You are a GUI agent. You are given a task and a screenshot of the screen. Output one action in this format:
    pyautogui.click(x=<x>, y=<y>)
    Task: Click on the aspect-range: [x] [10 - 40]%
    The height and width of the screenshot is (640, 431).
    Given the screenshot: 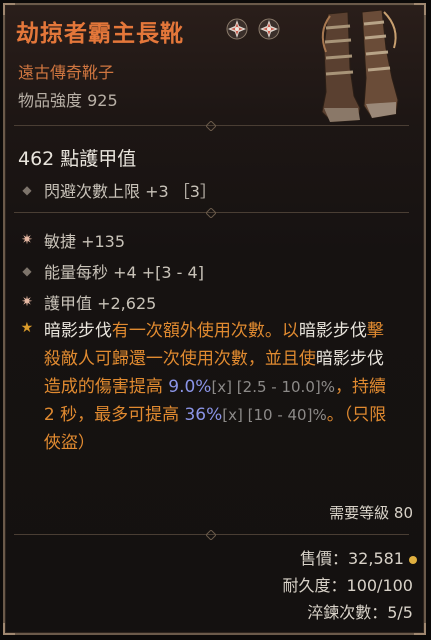 What is the action you would take?
    pyautogui.click(x=274, y=415)
    